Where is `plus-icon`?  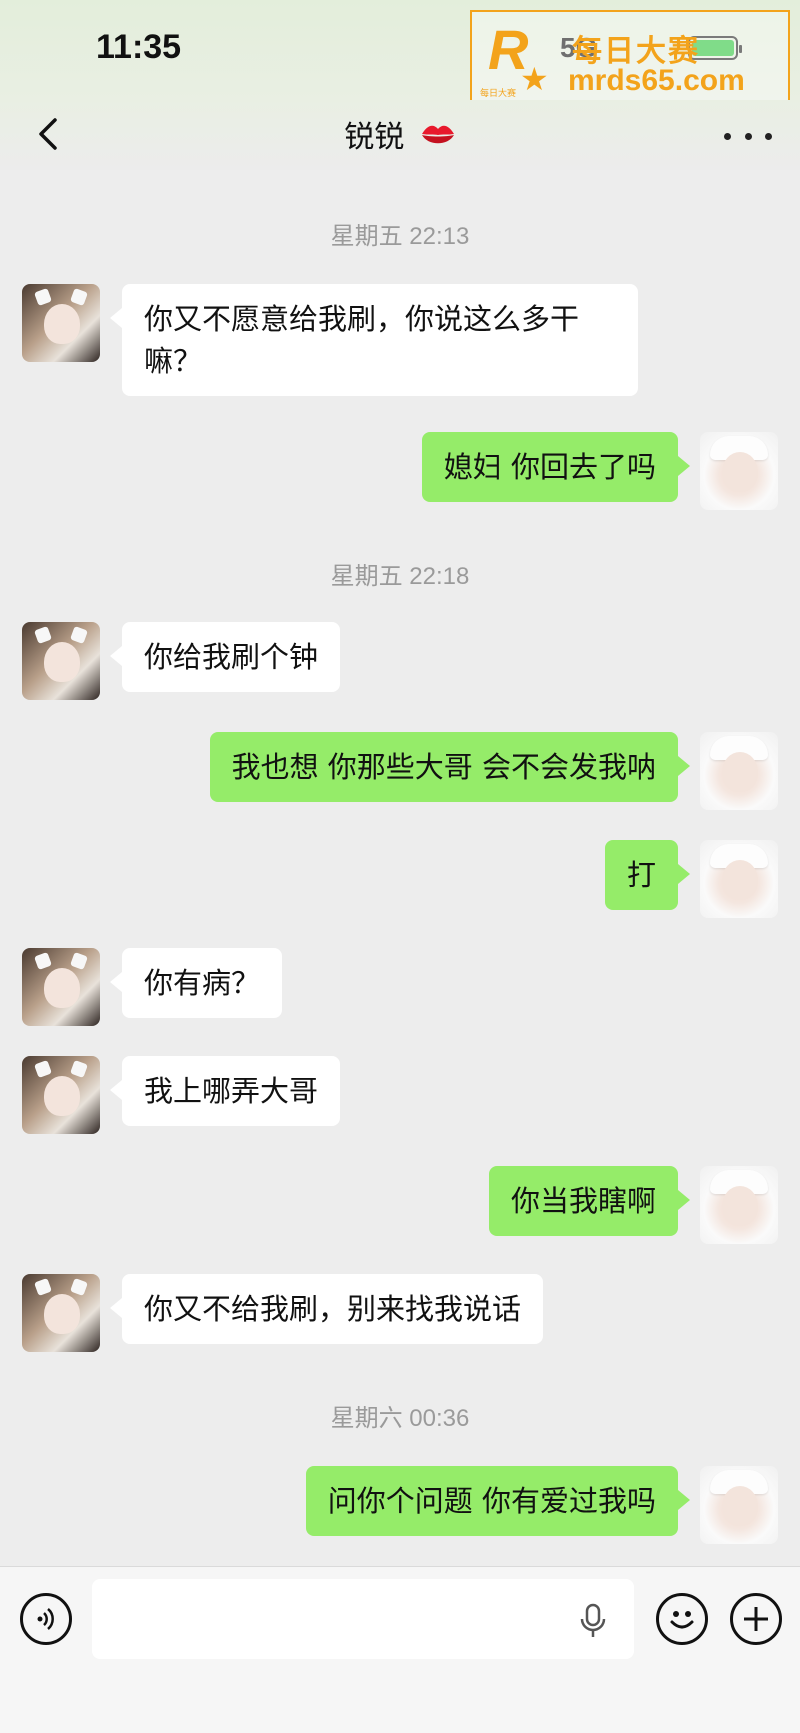 plus-icon is located at coordinates (756, 1619).